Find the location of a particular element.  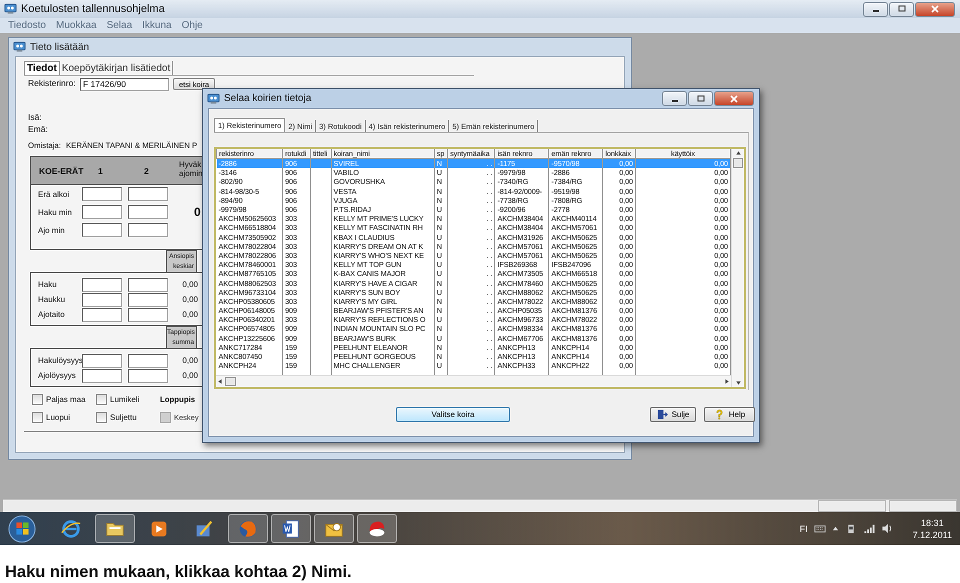

field-label: Rekisterinro: is located at coordinates (52, 83).